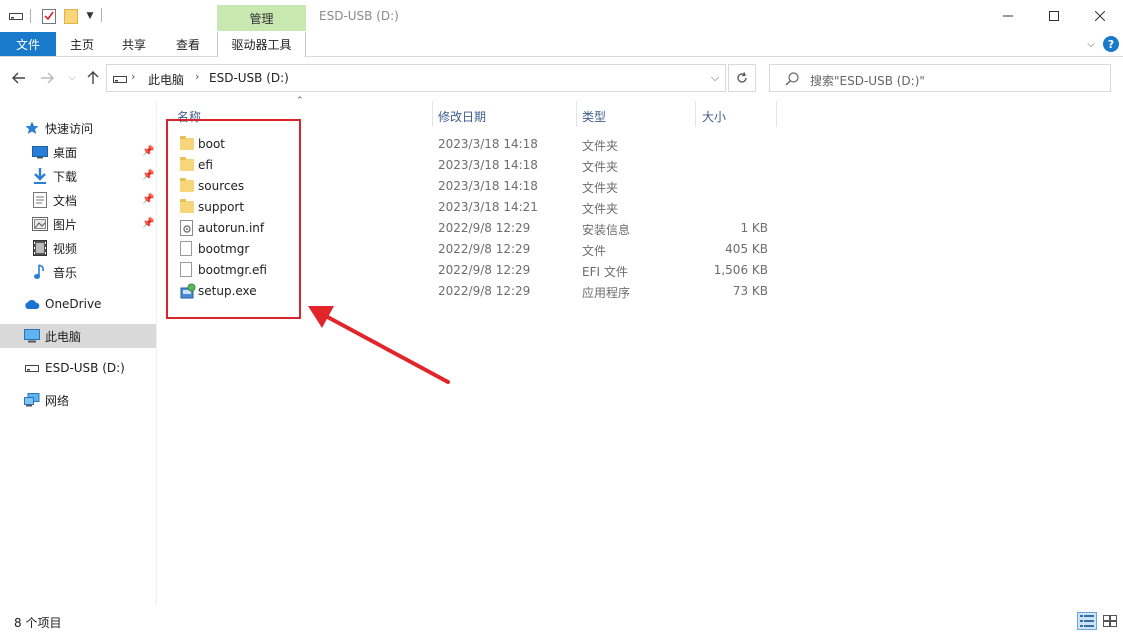  I want to click on close-icon, so click(1100, 16).